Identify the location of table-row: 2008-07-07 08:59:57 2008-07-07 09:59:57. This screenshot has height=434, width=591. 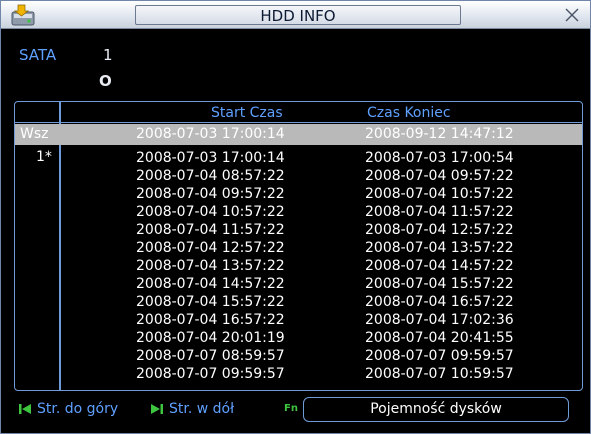
(298, 356).